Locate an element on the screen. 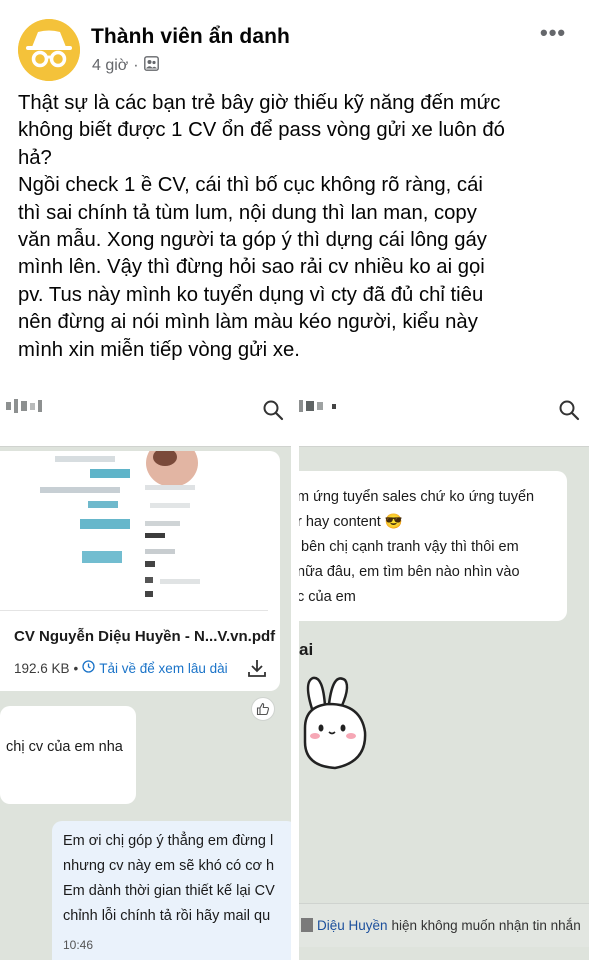  bunny-sticker is located at coordinates (339, 722).